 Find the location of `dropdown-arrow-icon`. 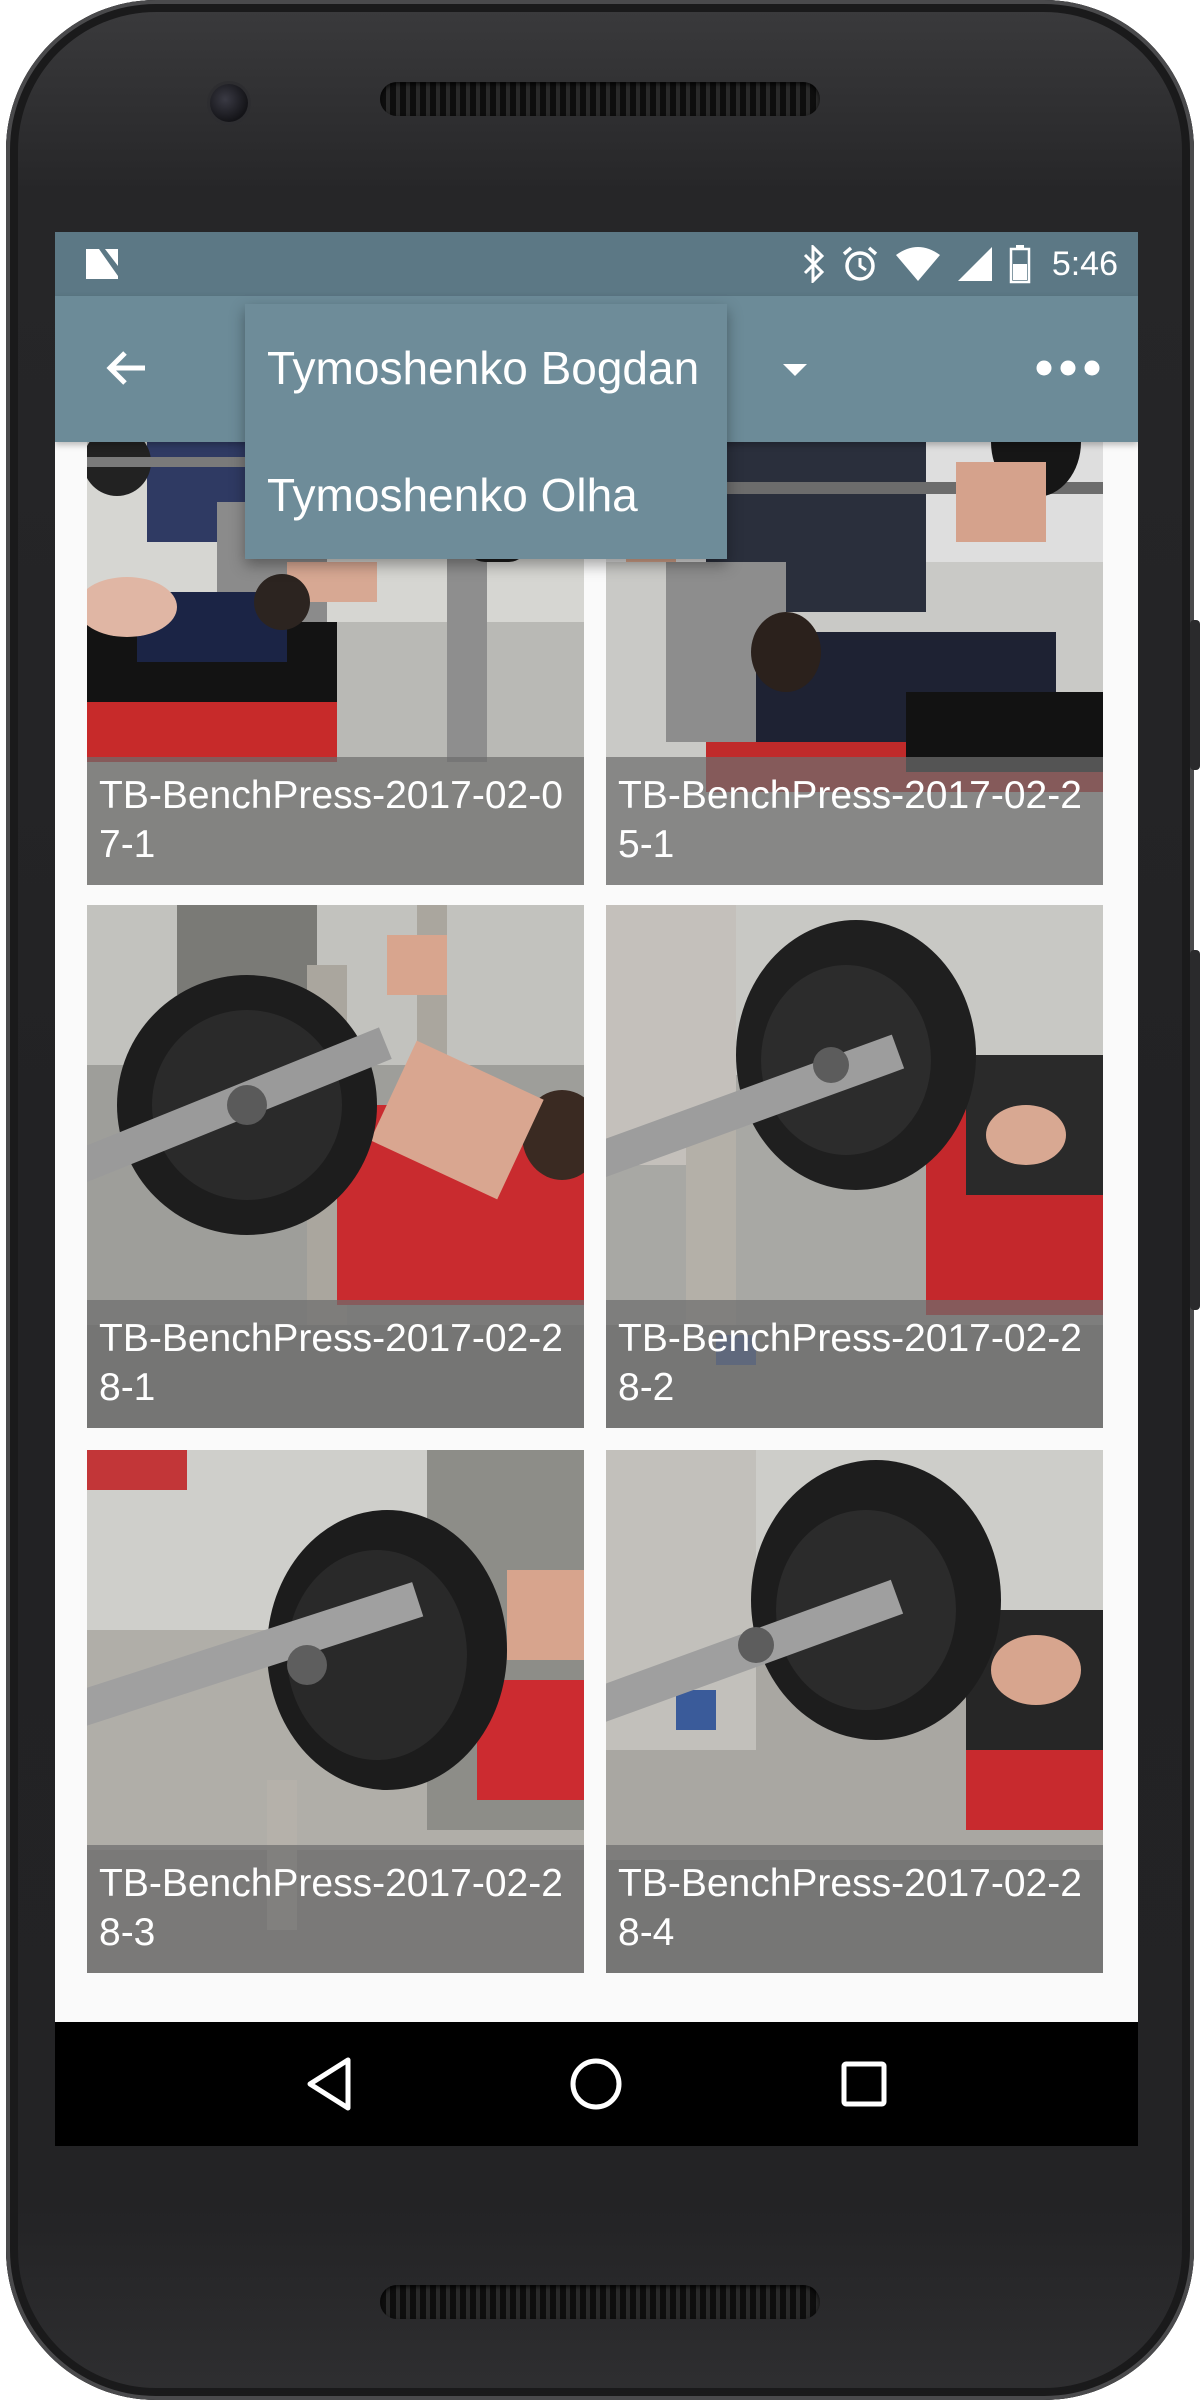

dropdown-arrow-icon is located at coordinates (795, 370).